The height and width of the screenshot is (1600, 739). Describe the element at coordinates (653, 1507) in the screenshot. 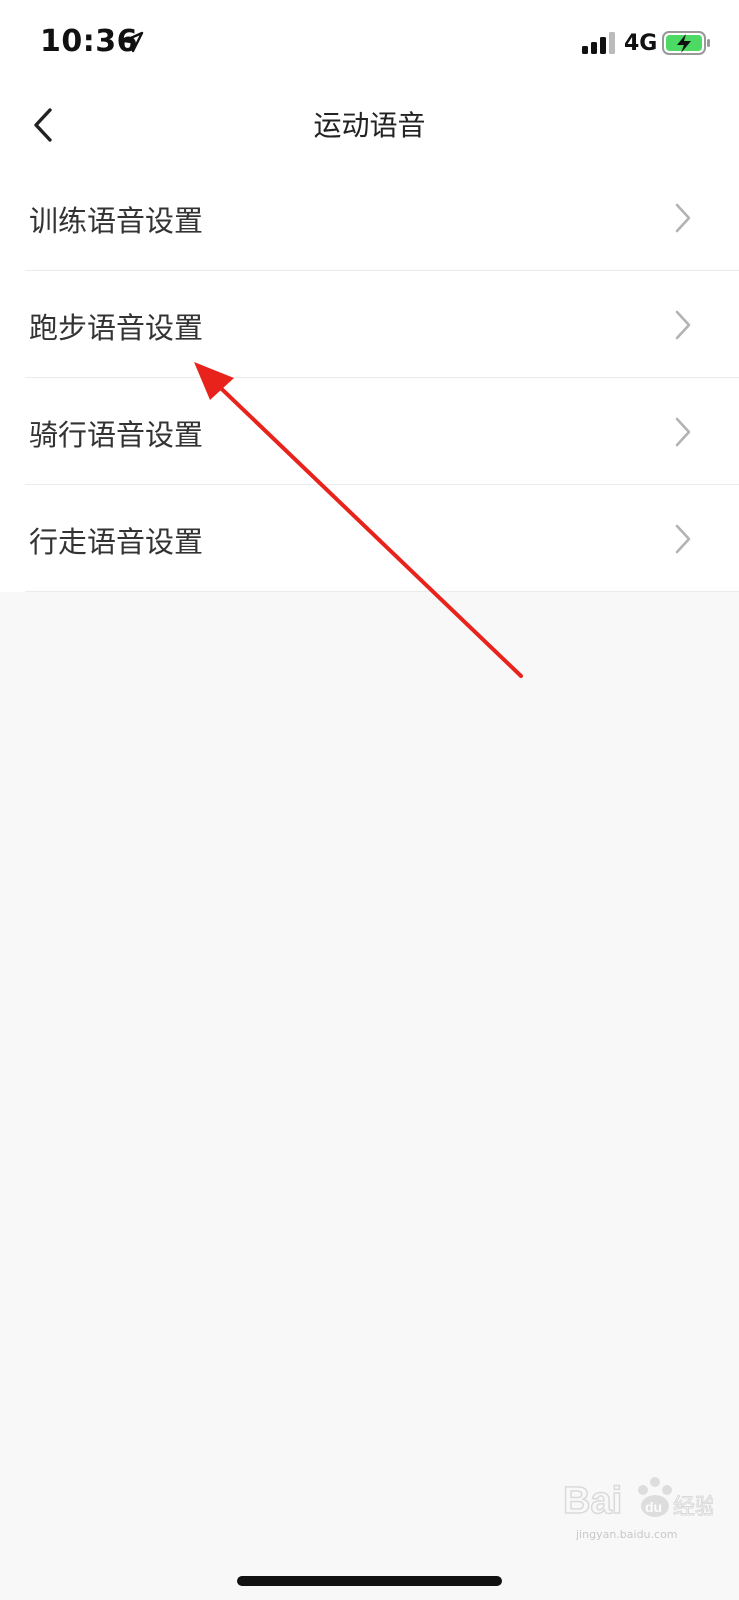

I see `svg-text: du` at that location.